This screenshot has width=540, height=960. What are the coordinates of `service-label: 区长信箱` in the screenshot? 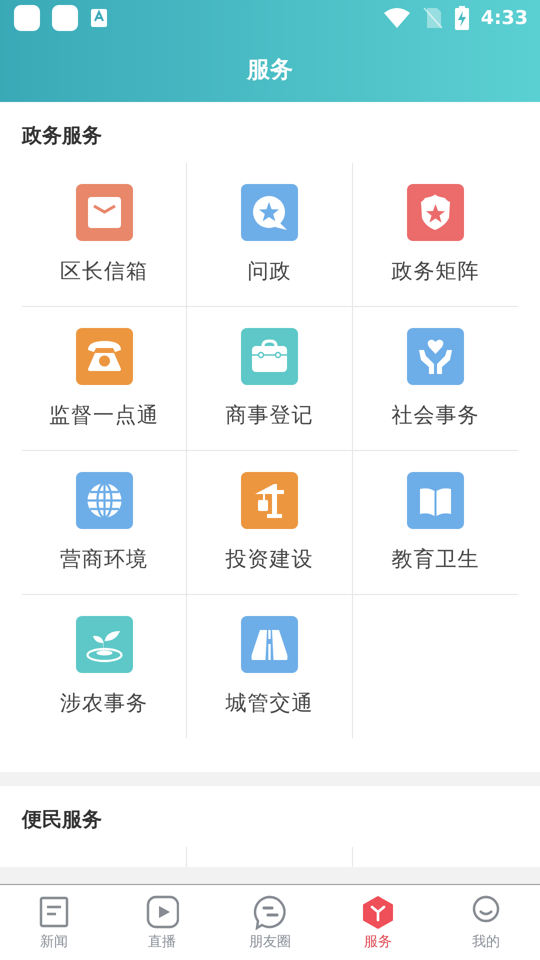 It's located at (104, 271).